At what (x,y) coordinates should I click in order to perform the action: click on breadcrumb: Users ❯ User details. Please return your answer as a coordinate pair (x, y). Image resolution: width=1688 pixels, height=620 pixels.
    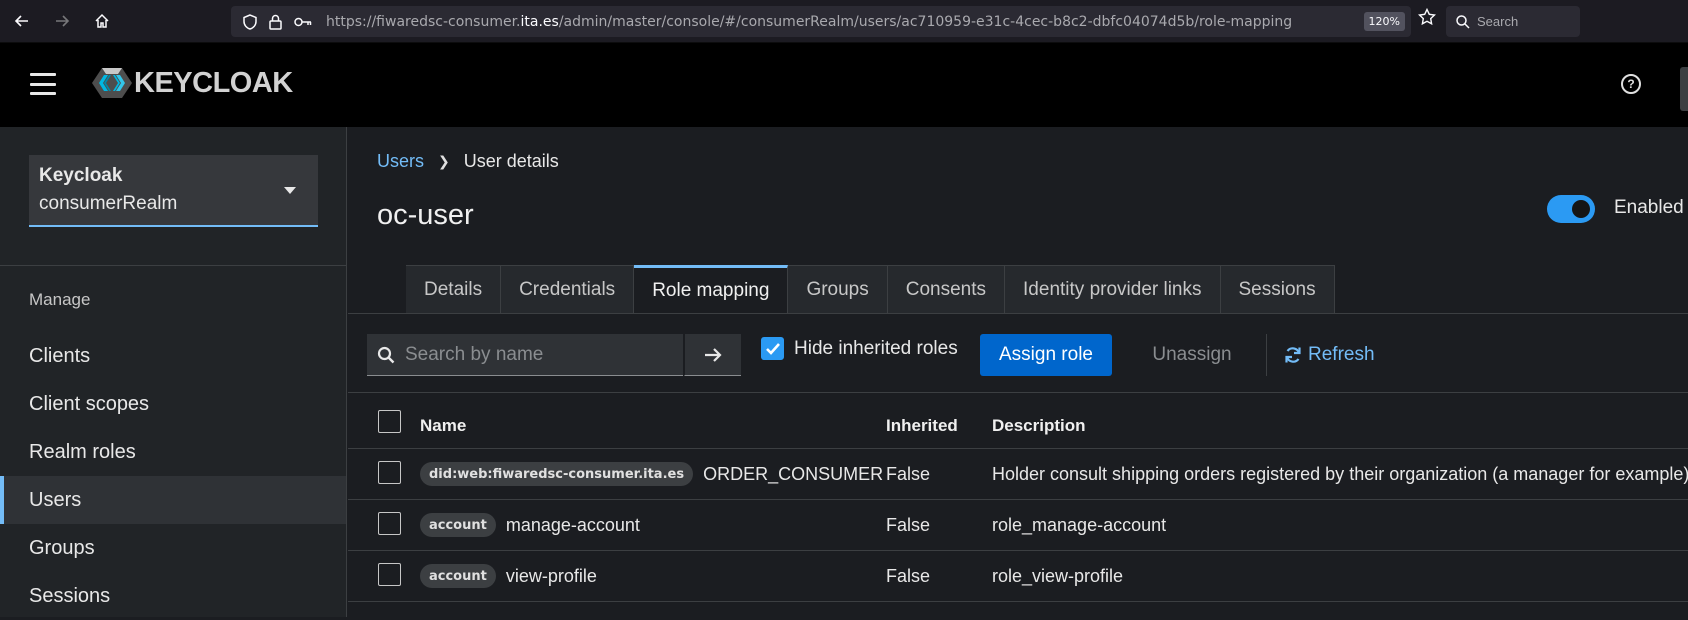
    Looking at the image, I should click on (468, 161).